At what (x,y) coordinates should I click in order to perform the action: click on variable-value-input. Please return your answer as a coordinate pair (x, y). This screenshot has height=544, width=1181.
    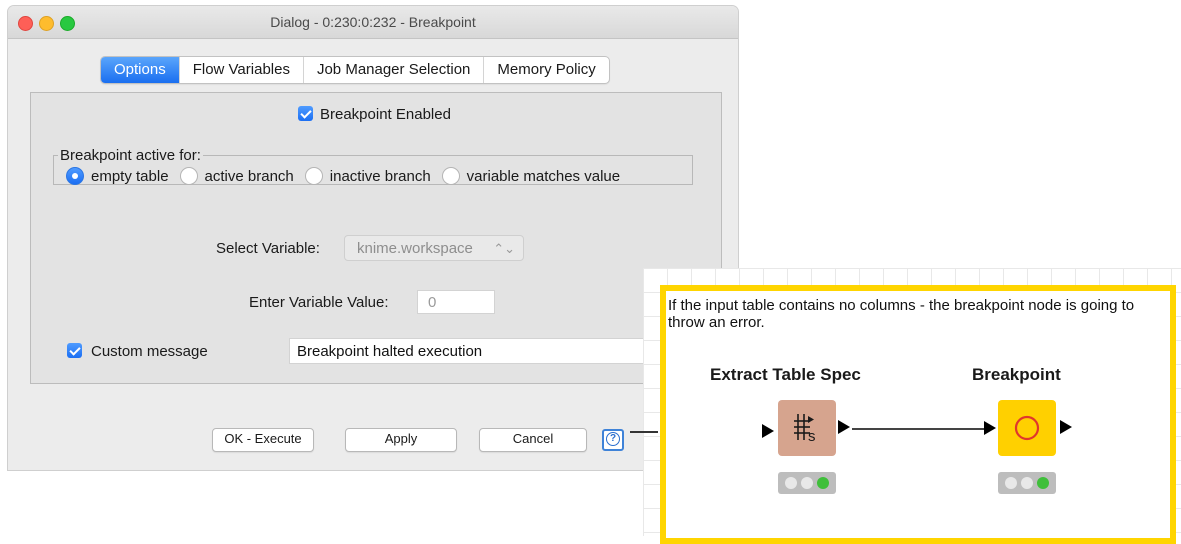
    Looking at the image, I should click on (456, 302).